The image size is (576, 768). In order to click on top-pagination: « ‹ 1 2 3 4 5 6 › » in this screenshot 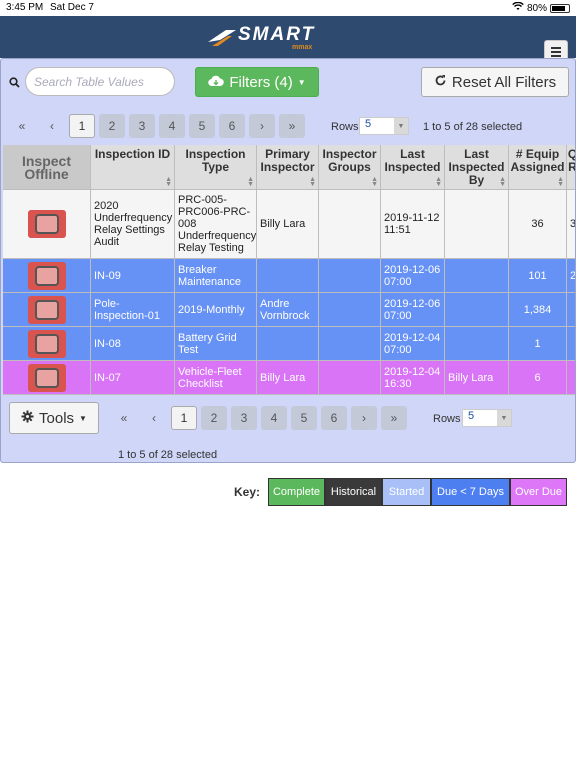, I will do `click(159, 126)`.